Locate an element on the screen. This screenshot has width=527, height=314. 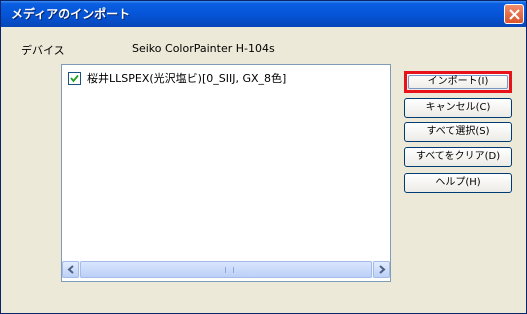
import-button: インポート(I) is located at coordinates (458, 82).